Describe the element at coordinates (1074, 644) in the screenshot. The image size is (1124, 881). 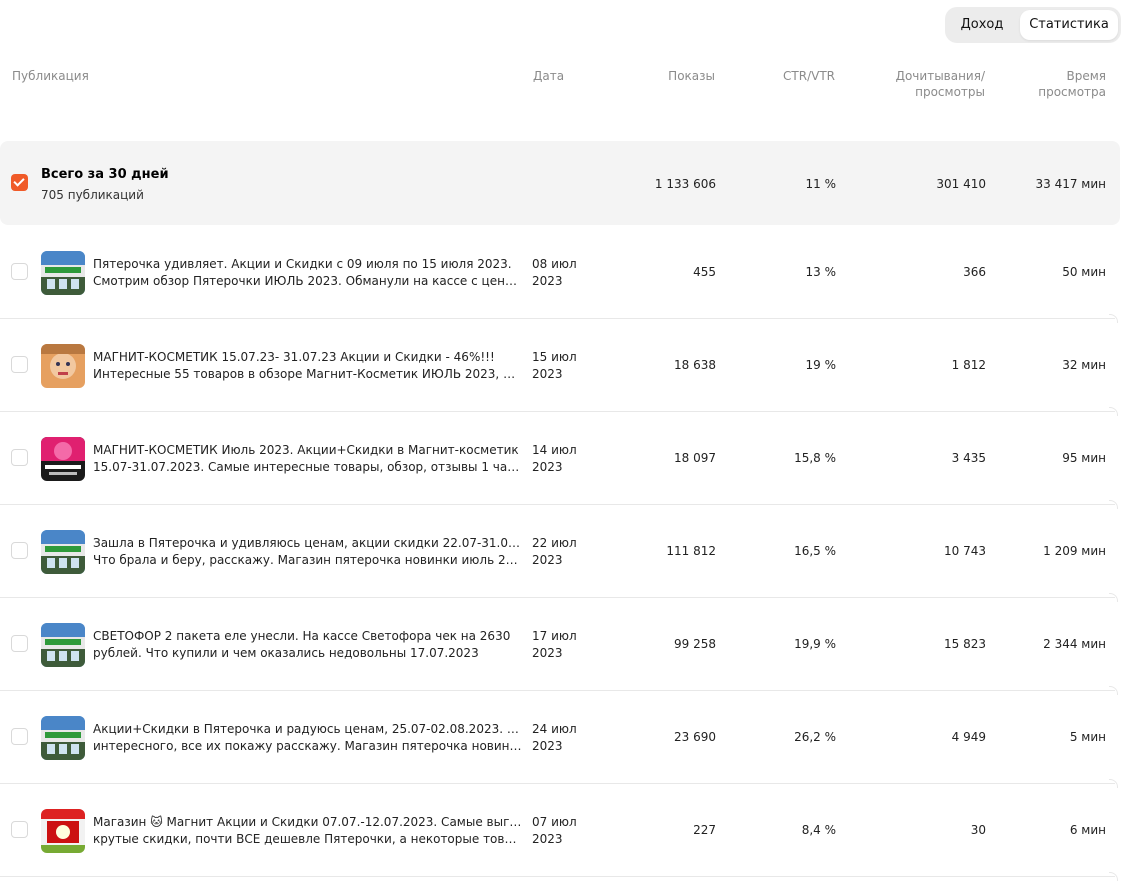
I see `row-watch-time: 2 344 мин` at that location.